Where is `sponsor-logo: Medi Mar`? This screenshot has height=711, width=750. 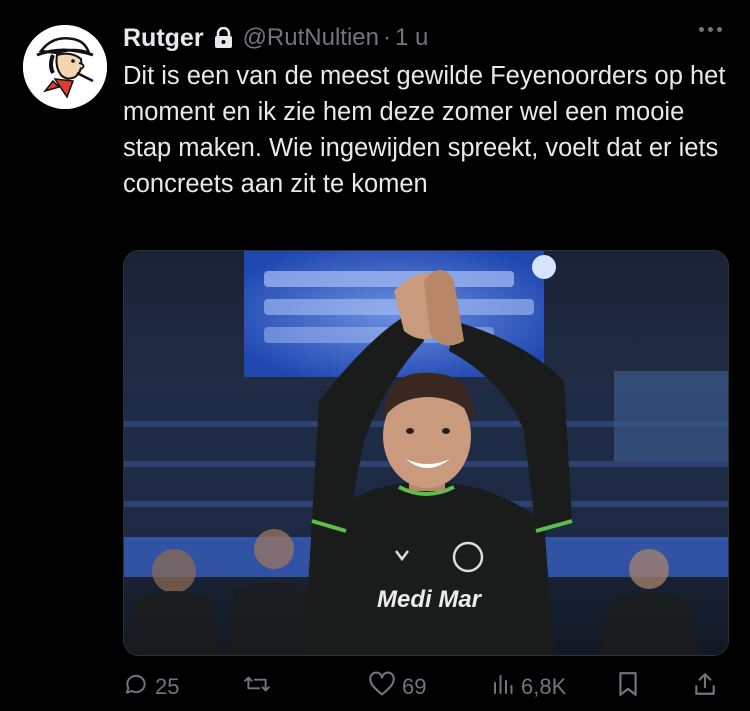 sponsor-logo: Medi Mar is located at coordinates (430, 599).